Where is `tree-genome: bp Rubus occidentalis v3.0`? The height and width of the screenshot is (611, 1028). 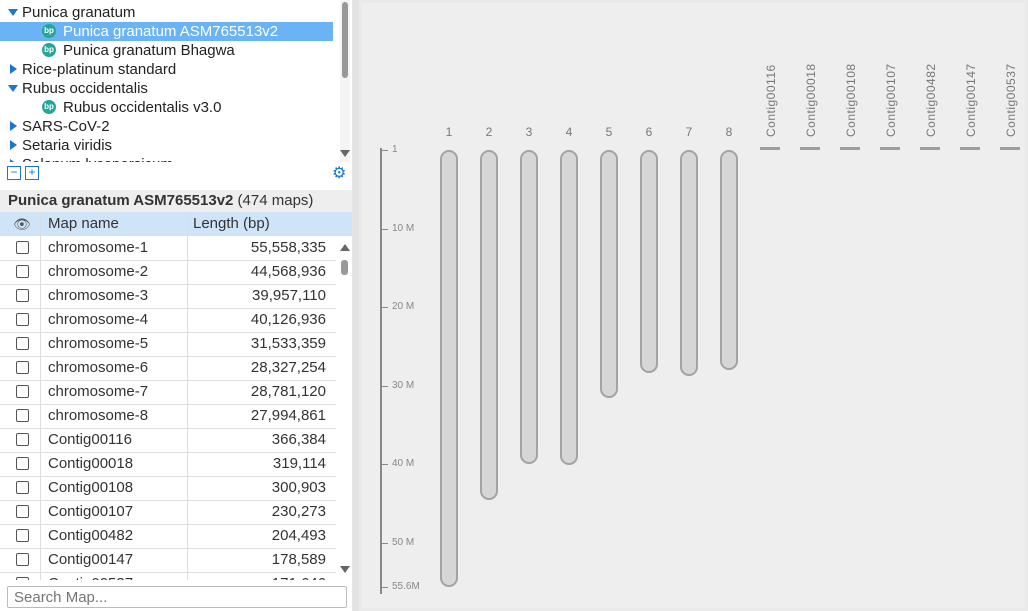
tree-genome: bp Rubus occidentalis v3.0 is located at coordinates (166, 107).